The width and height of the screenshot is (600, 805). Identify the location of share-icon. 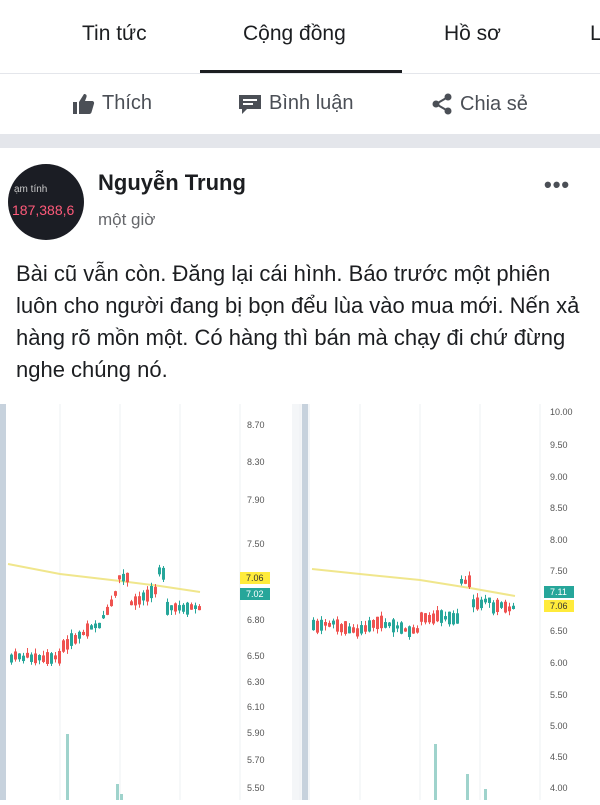
(442, 104).